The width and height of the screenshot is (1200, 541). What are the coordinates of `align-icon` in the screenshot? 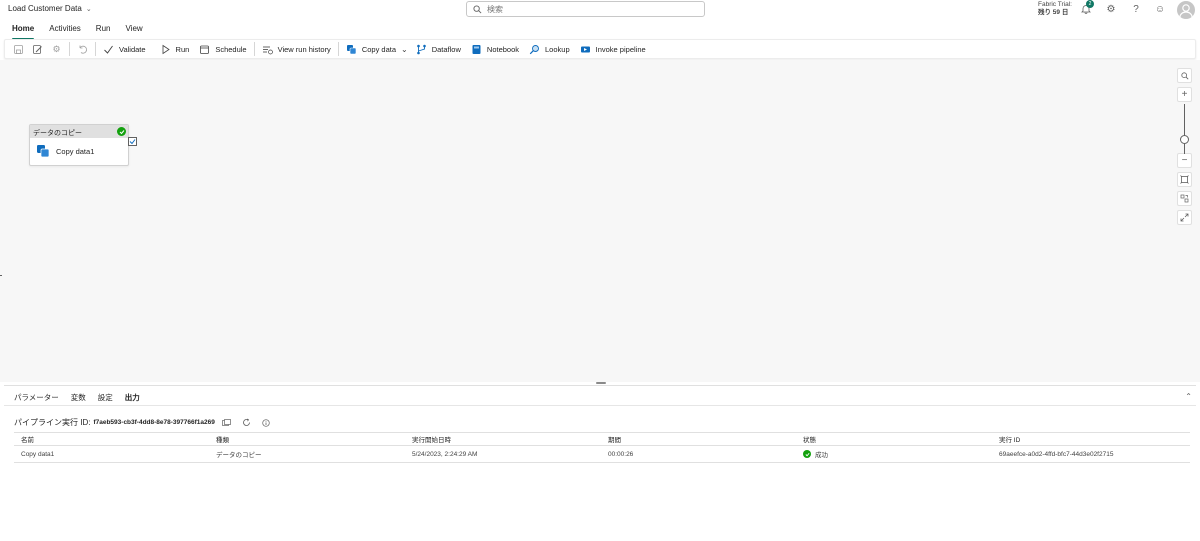 It's located at (1184, 198).